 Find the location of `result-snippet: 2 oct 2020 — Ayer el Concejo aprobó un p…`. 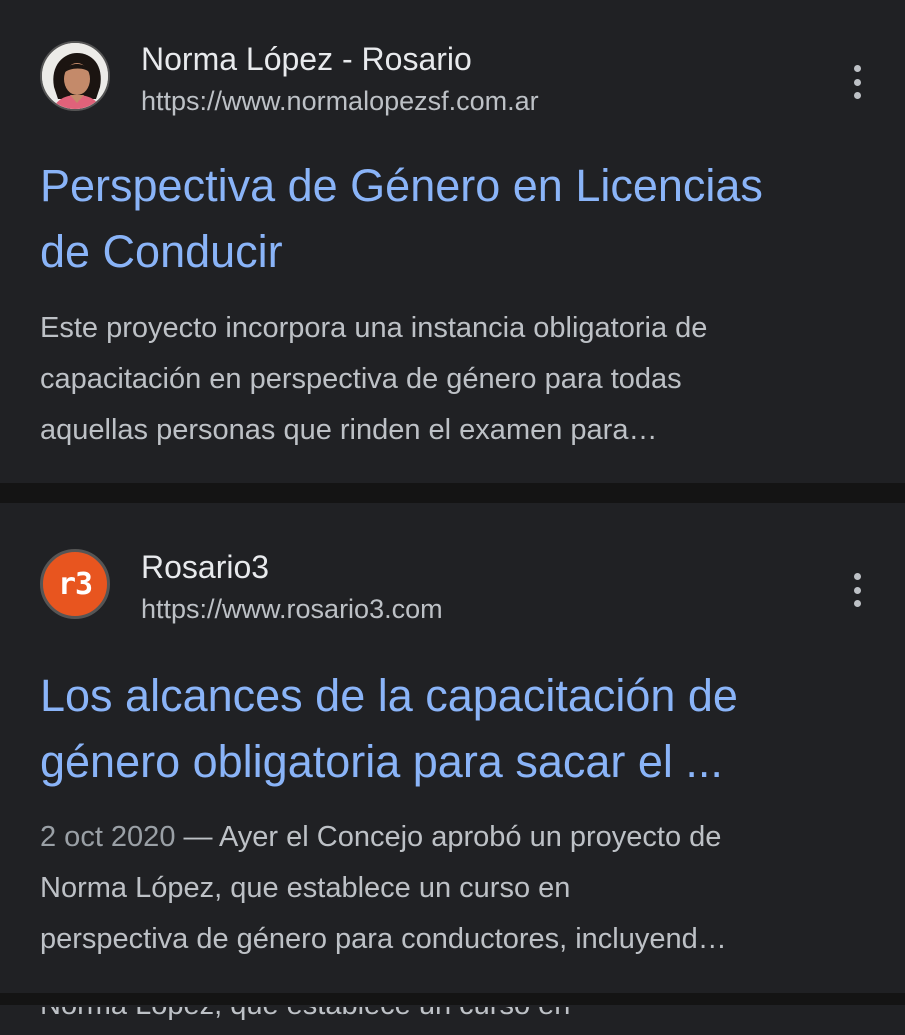

result-snippet: 2 oct 2020 — Ayer el Concejo aprobó un p… is located at coordinates (455, 888).